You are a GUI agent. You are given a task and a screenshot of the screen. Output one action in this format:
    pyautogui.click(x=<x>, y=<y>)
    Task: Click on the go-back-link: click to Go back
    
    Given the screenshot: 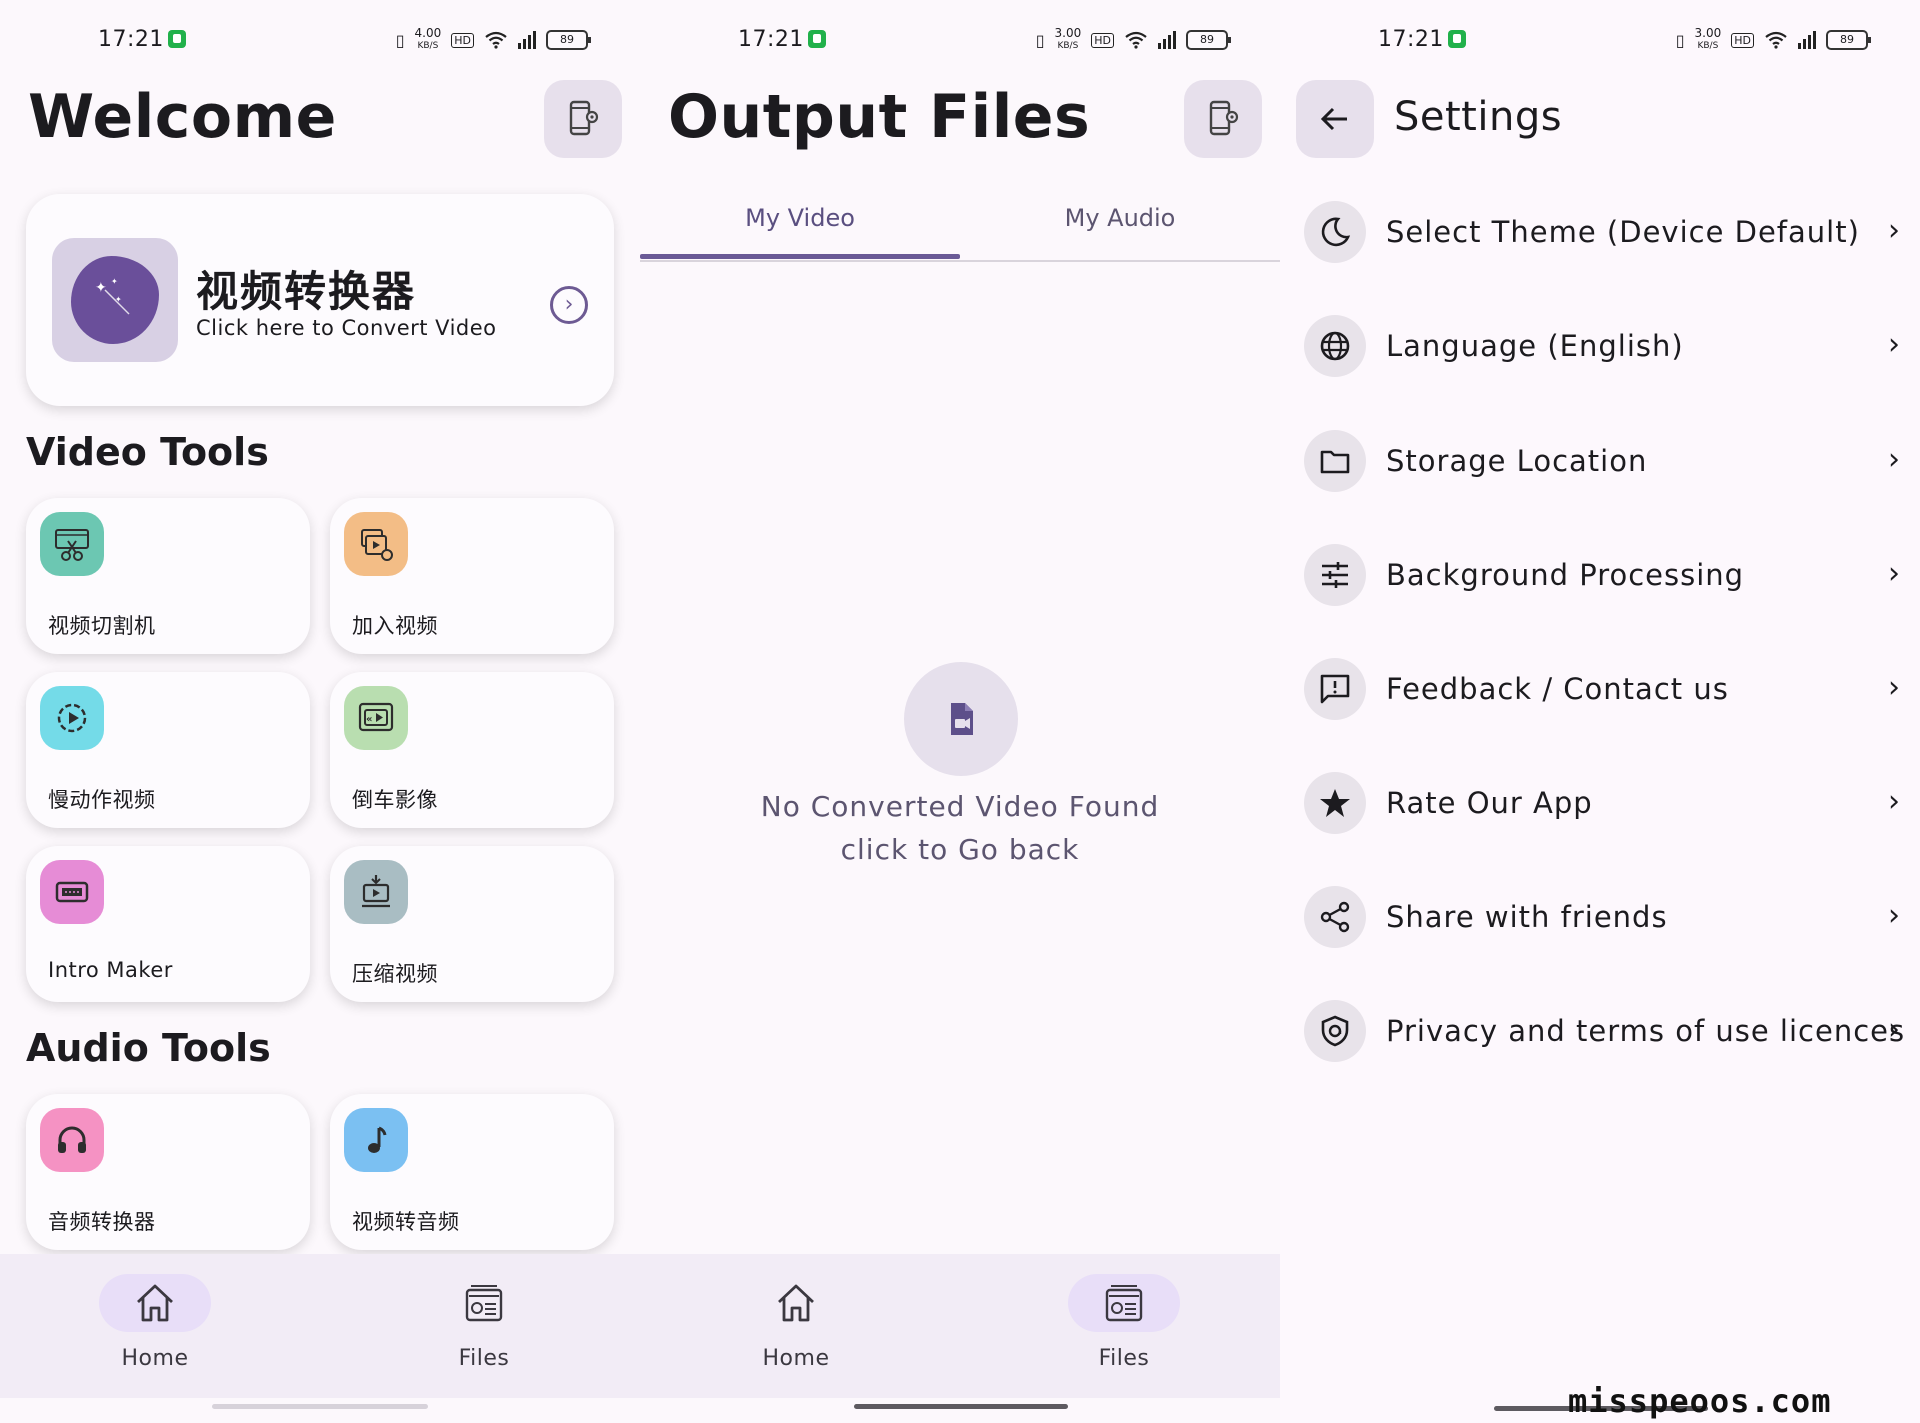 What is the action you would take?
    pyautogui.click(x=960, y=849)
    